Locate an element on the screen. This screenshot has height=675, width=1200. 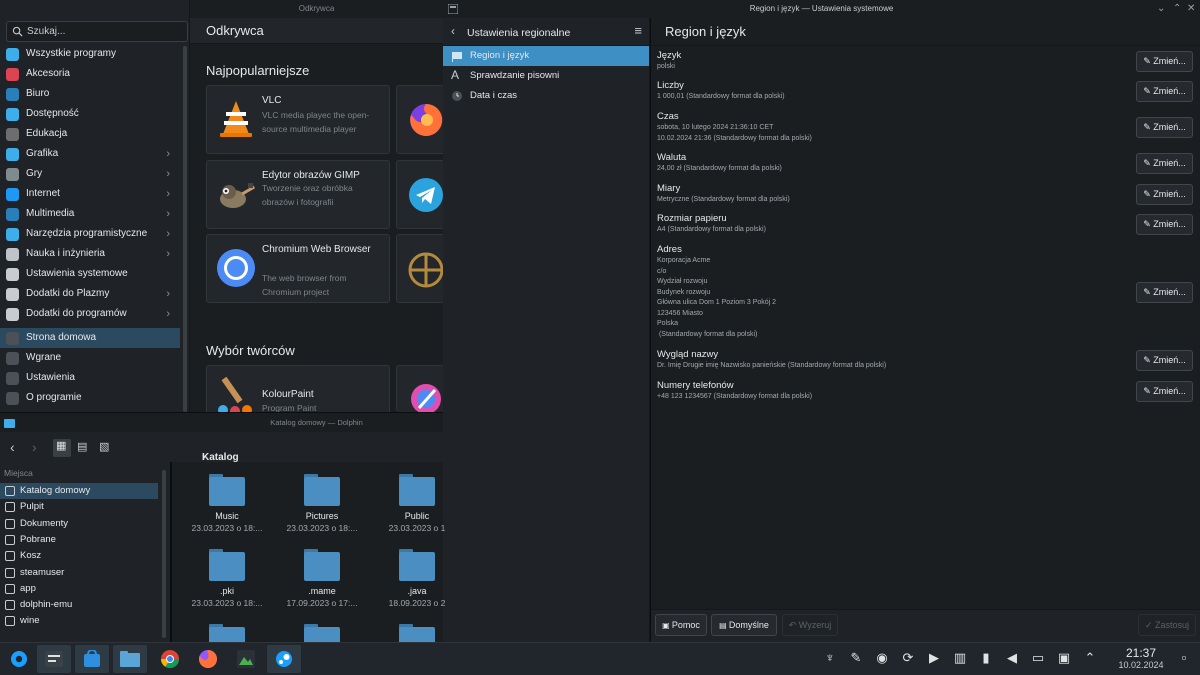
back-icon: ‹ is located at coordinates (453, 31).